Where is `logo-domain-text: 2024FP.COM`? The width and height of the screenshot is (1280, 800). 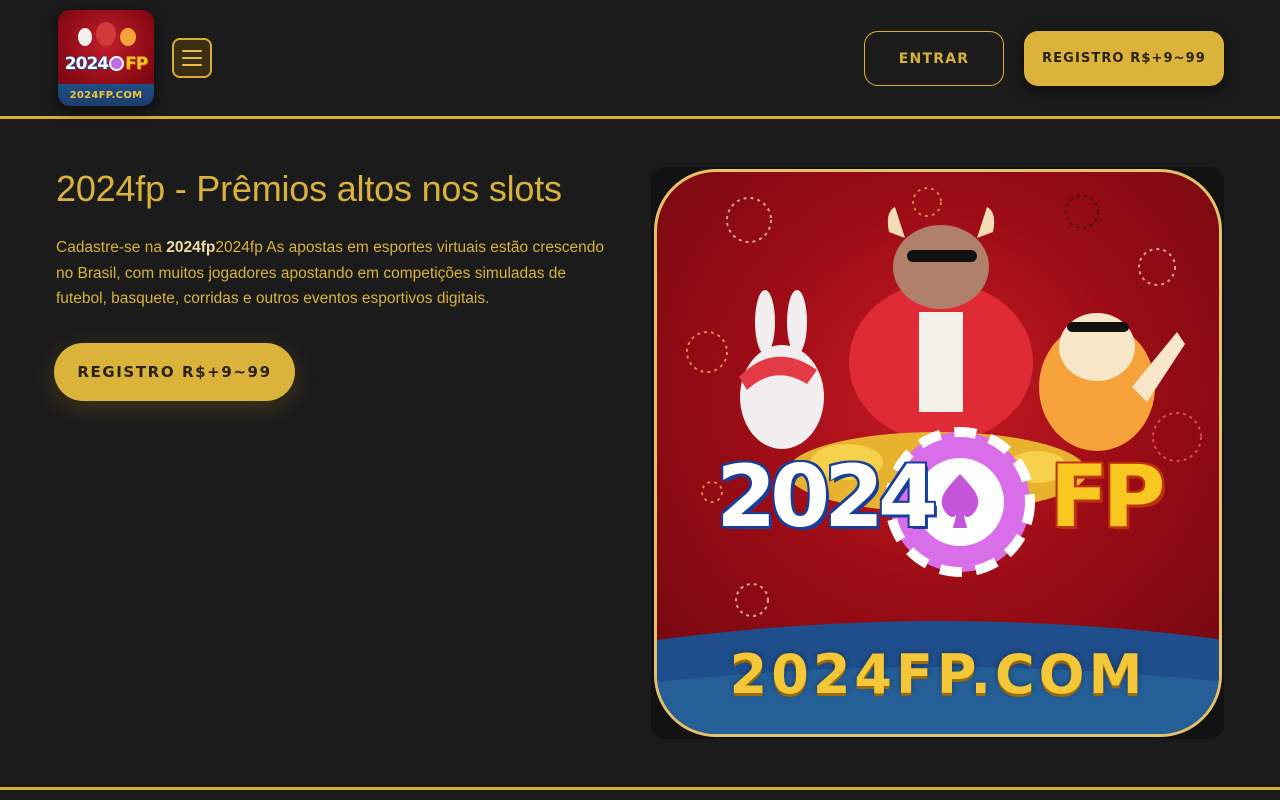
logo-domain-text: 2024FP.COM is located at coordinates (106, 95).